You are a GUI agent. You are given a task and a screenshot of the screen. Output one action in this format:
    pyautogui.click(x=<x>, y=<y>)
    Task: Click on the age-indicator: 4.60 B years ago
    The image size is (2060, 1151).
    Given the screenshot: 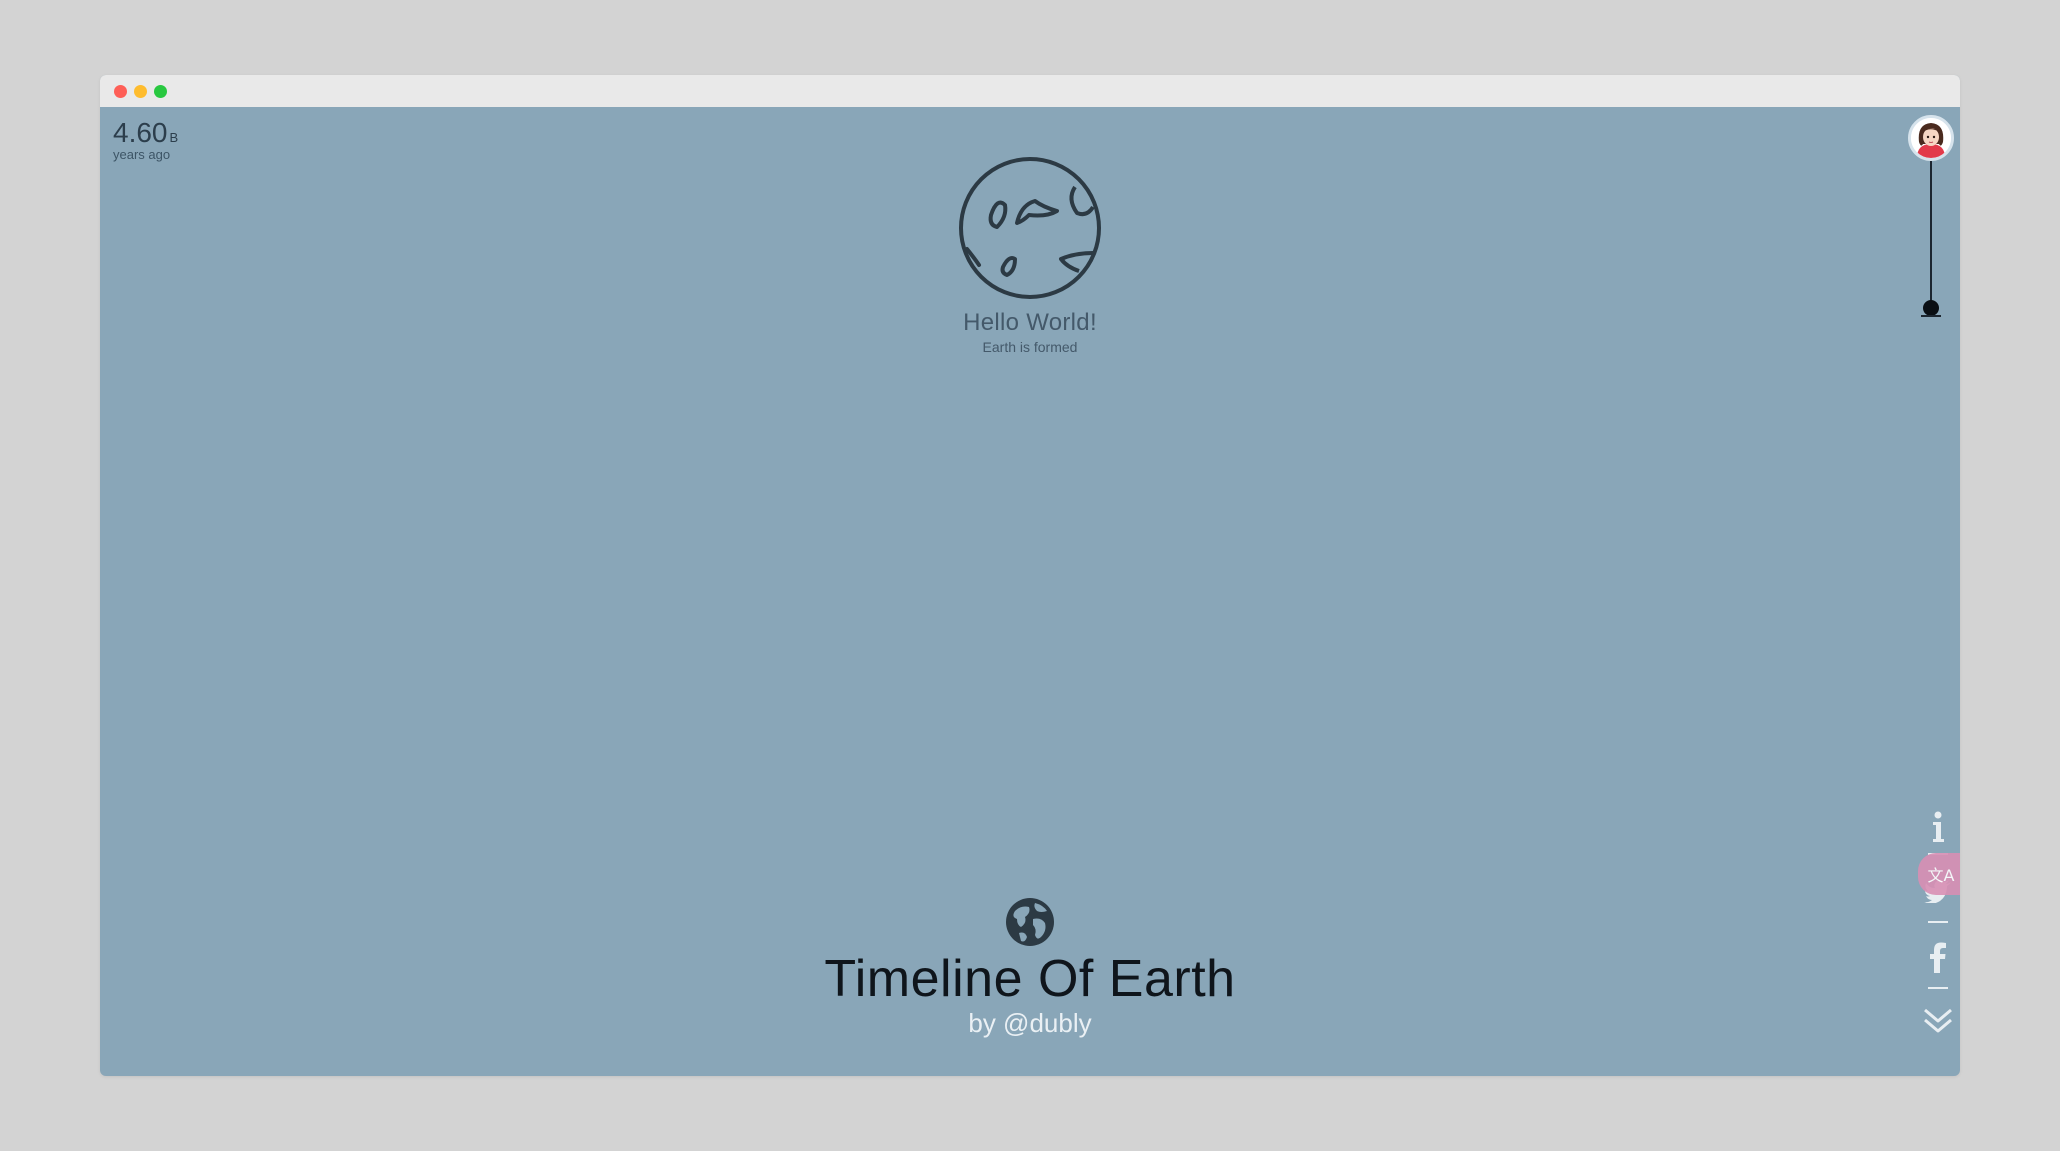 What is the action you would take?
    pyautogui.click(x=145, y=139)
    